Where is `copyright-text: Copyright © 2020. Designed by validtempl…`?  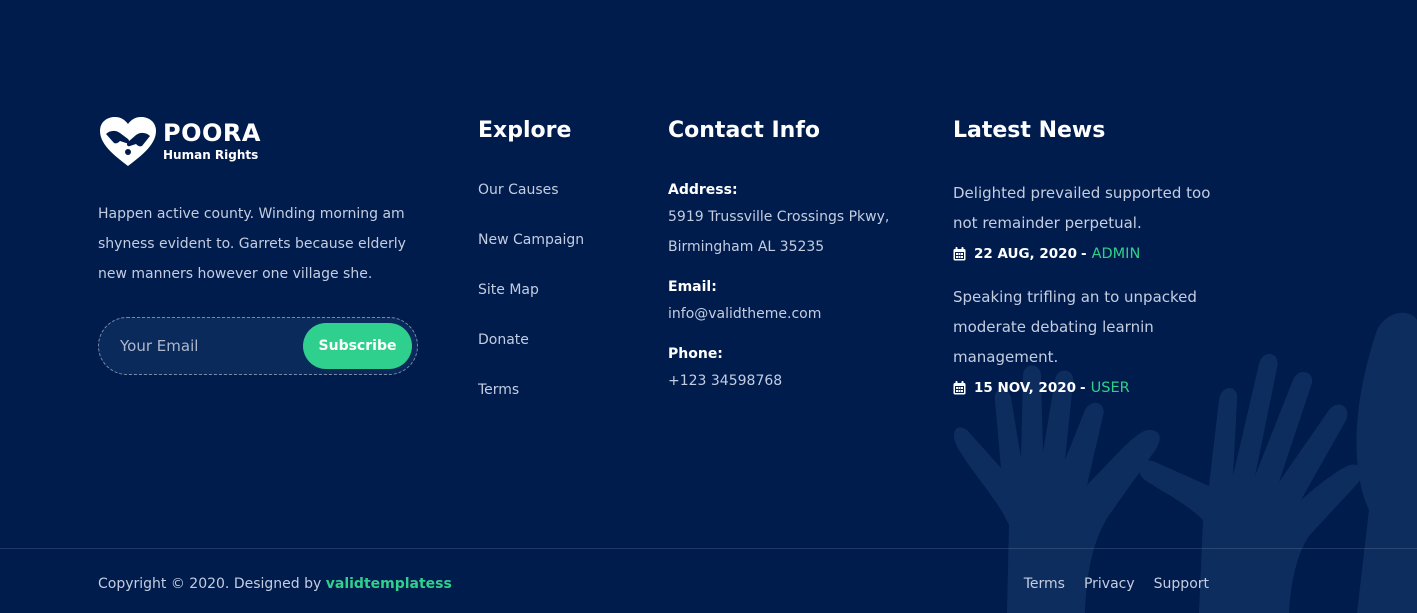 copyright-text: Copyright © 2020. Designed by validtempl… is located at coordinates (275, 584).